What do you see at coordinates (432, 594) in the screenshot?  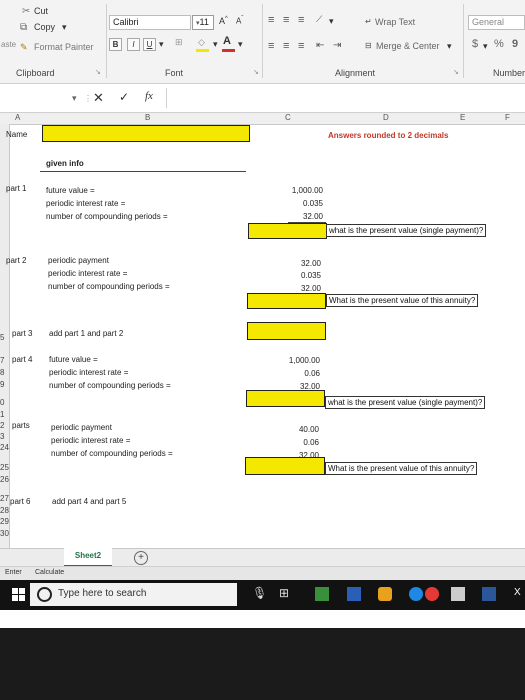 I see `media-icon` at bounding box center [432, 594].